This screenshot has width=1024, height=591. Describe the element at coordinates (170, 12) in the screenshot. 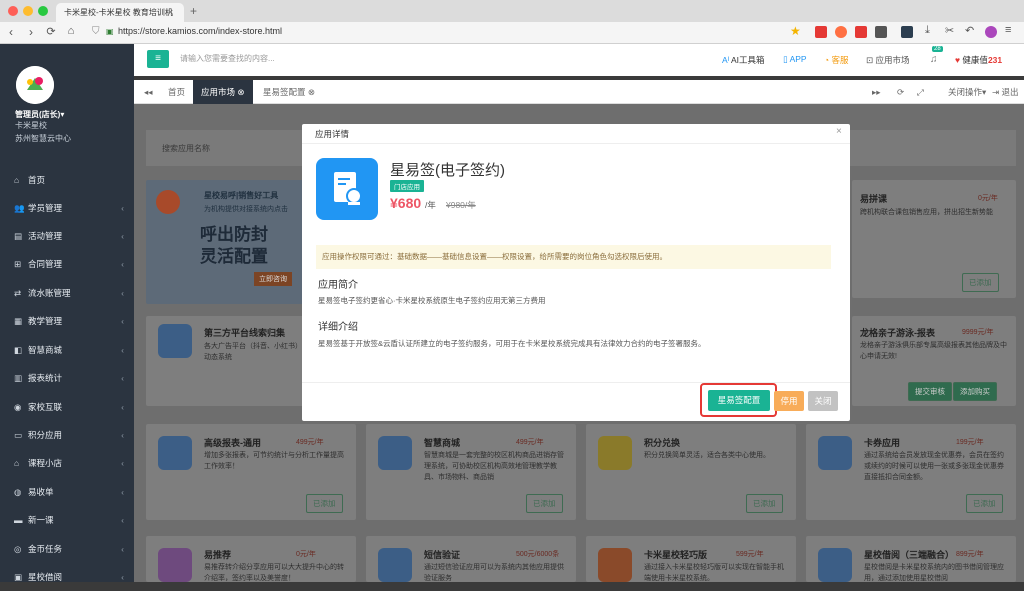

I see `tab-close-icon: ×` at that location.